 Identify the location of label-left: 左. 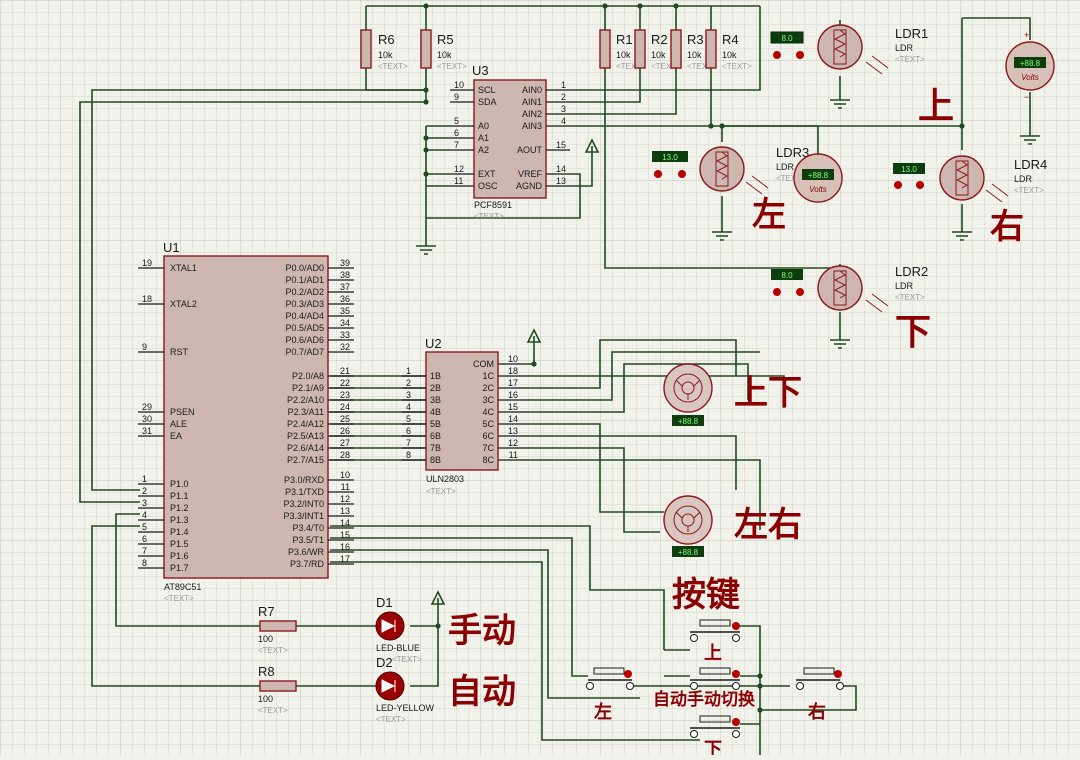
(769, 215).